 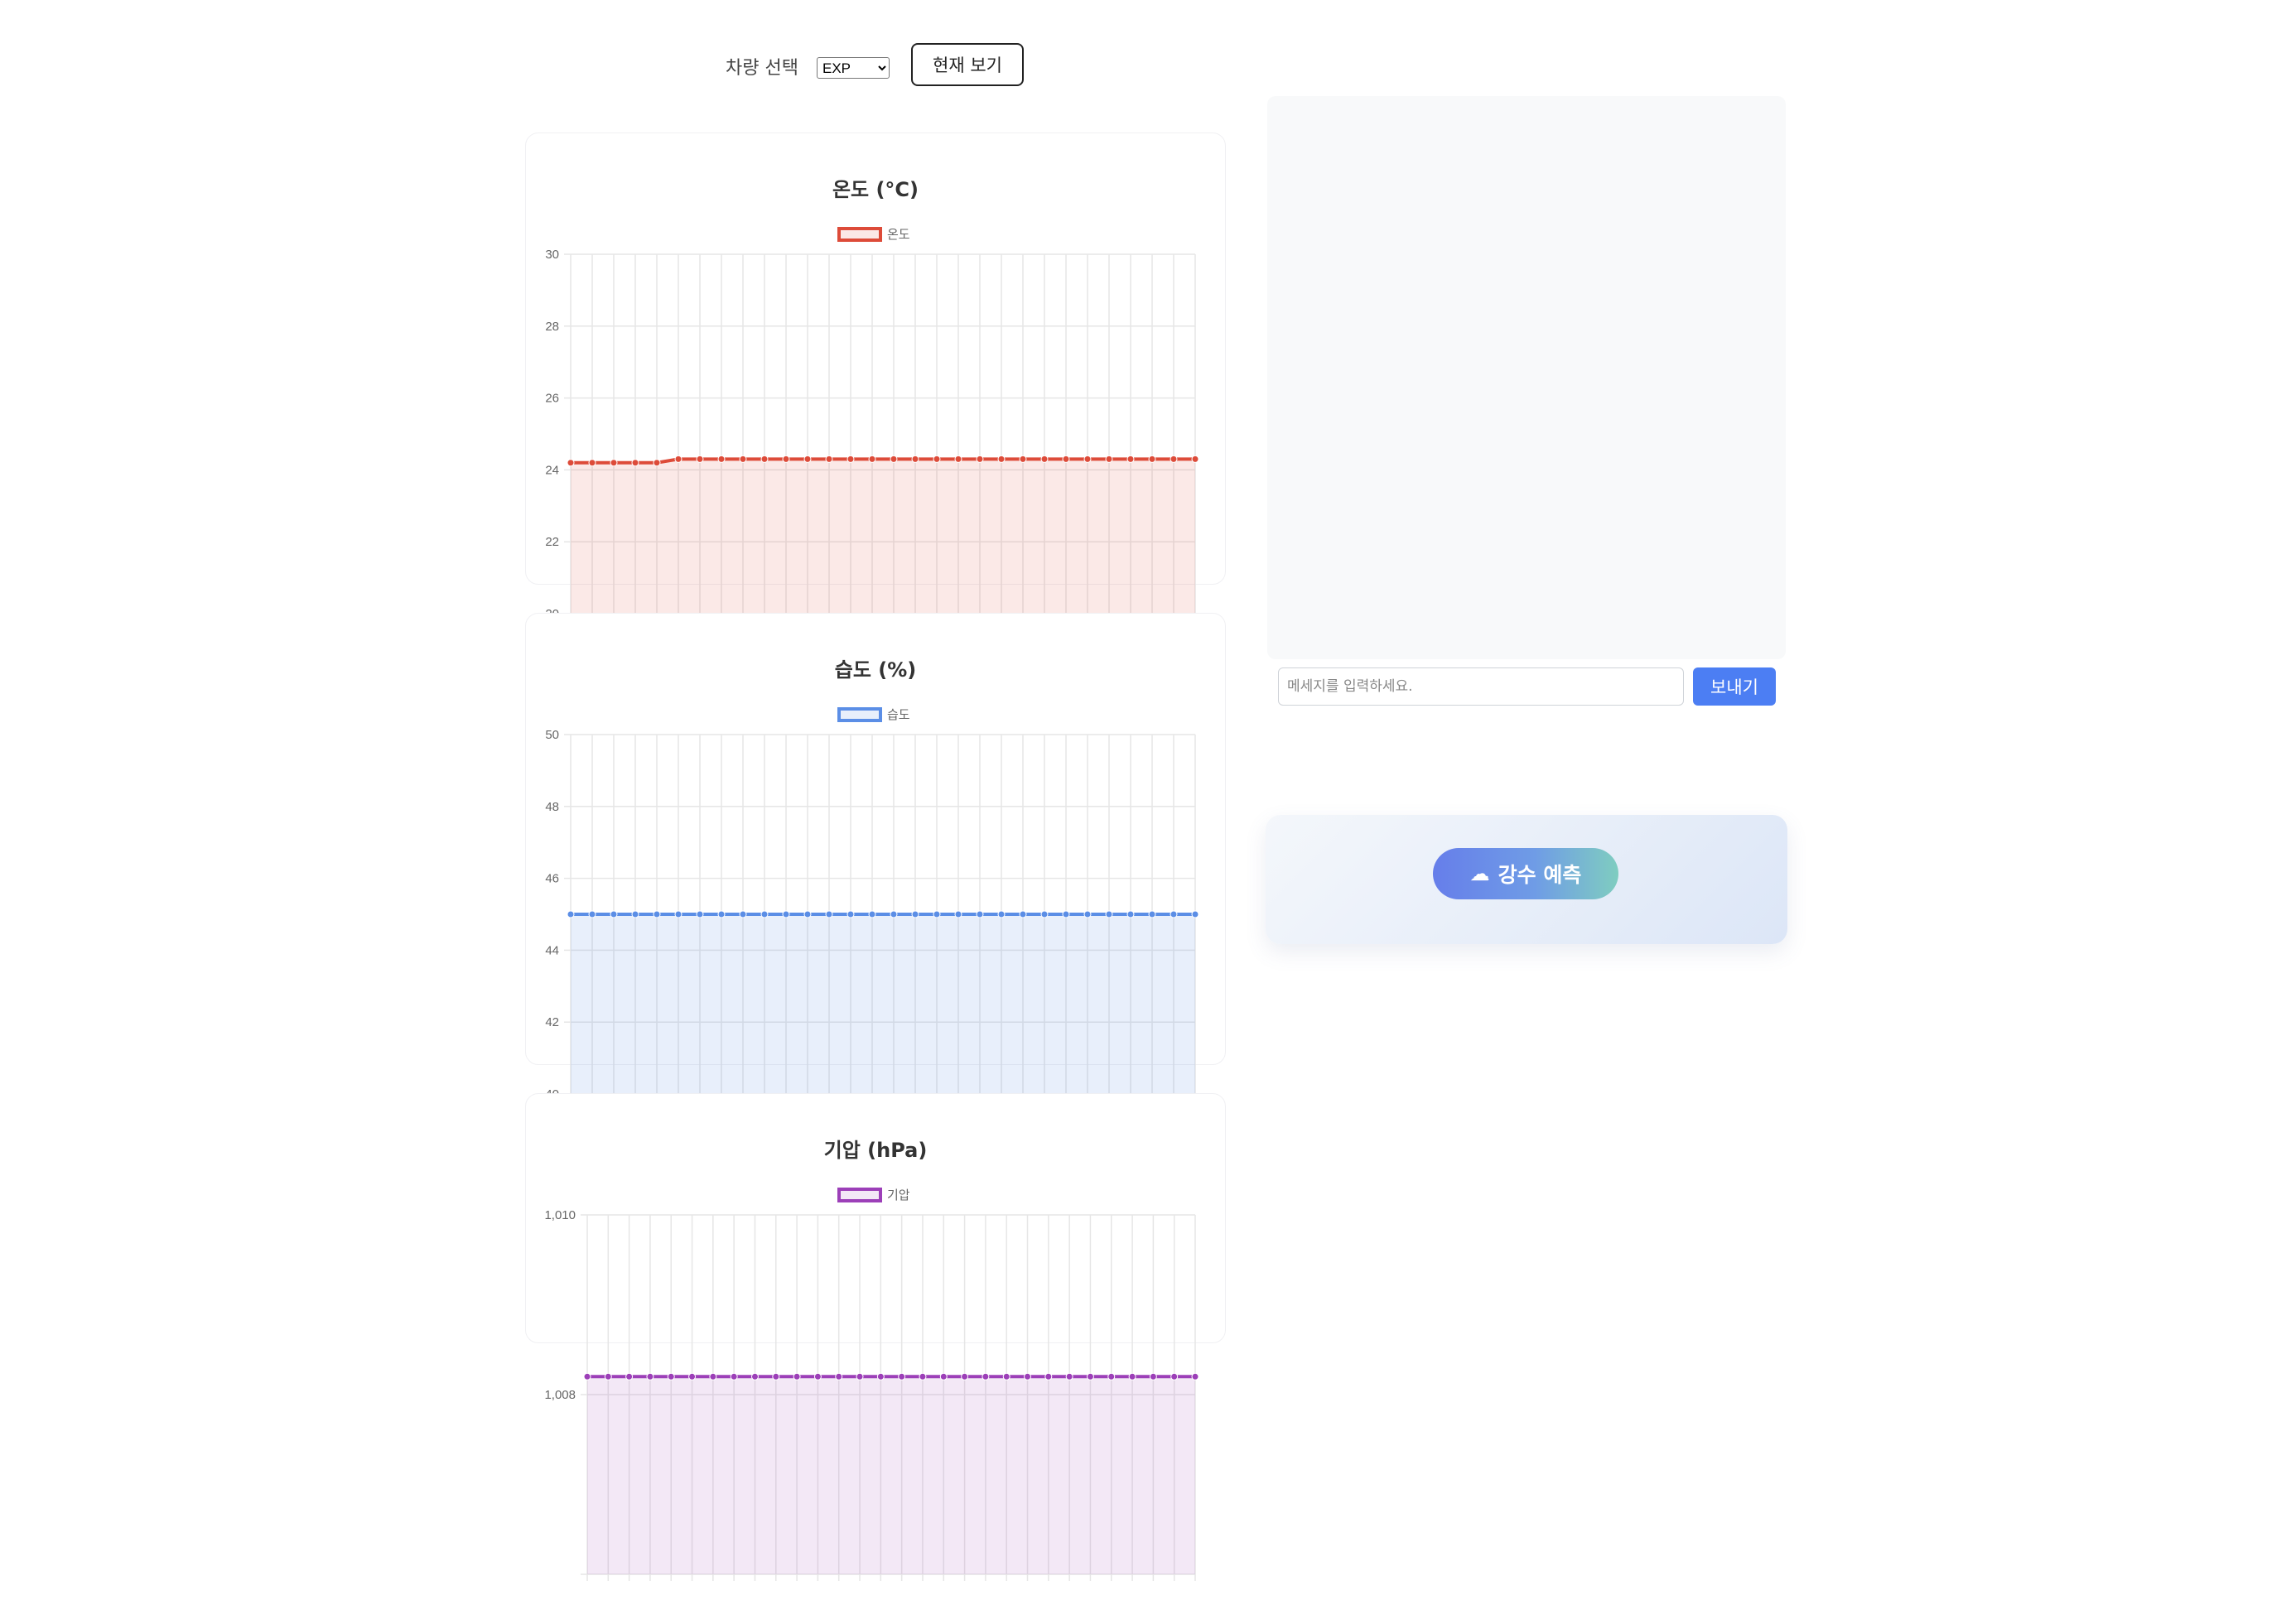 What do you see at coordinates (898, 234) in the screenshot?
I see `temperature-legend-label: 온도` at bounding box center [898, 234].